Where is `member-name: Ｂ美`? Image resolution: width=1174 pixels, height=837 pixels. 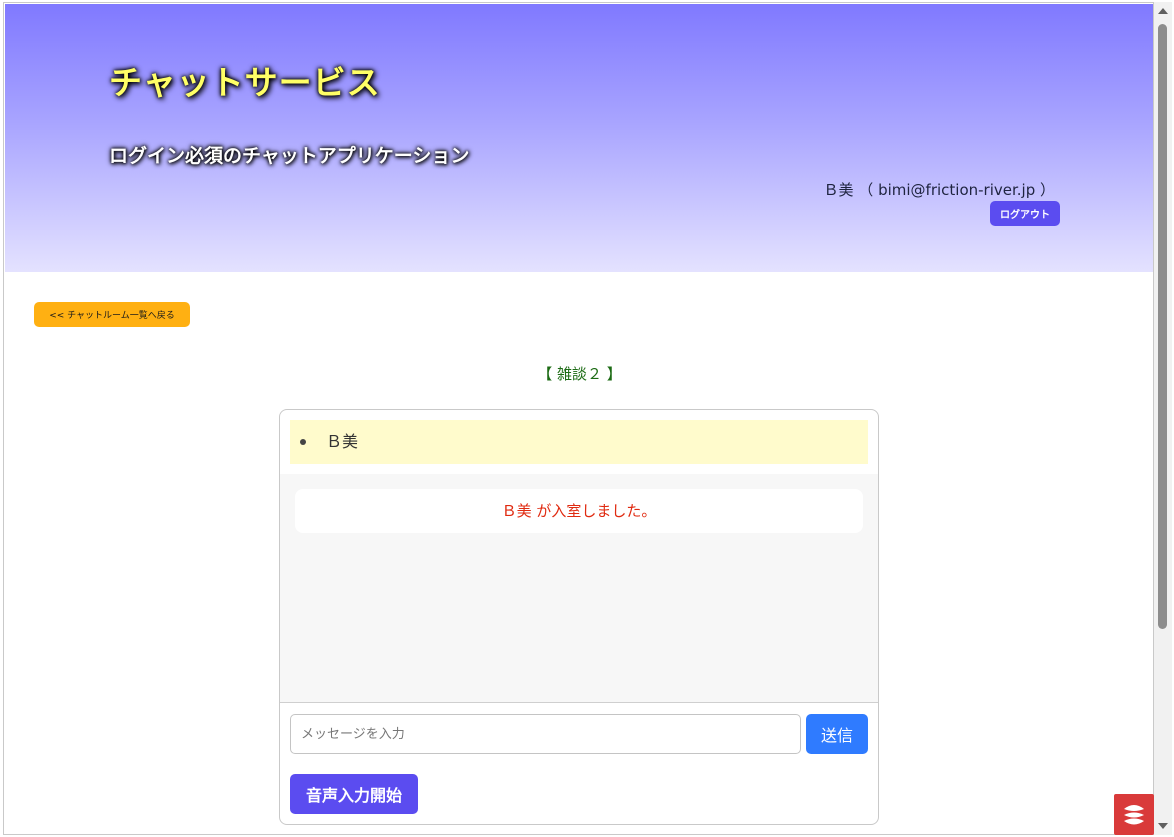
member-name: Ｂ美 is located at coordinates (342, 441).